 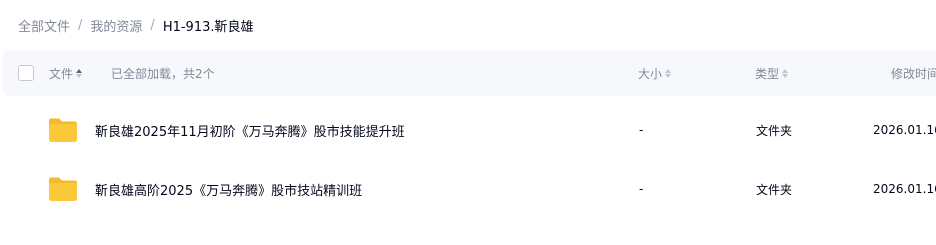 What do you see at coordinates (163, 73) in the screenshot?
I see `load-summary: 已全部加载，共2个` at bounding box center [163, 73].